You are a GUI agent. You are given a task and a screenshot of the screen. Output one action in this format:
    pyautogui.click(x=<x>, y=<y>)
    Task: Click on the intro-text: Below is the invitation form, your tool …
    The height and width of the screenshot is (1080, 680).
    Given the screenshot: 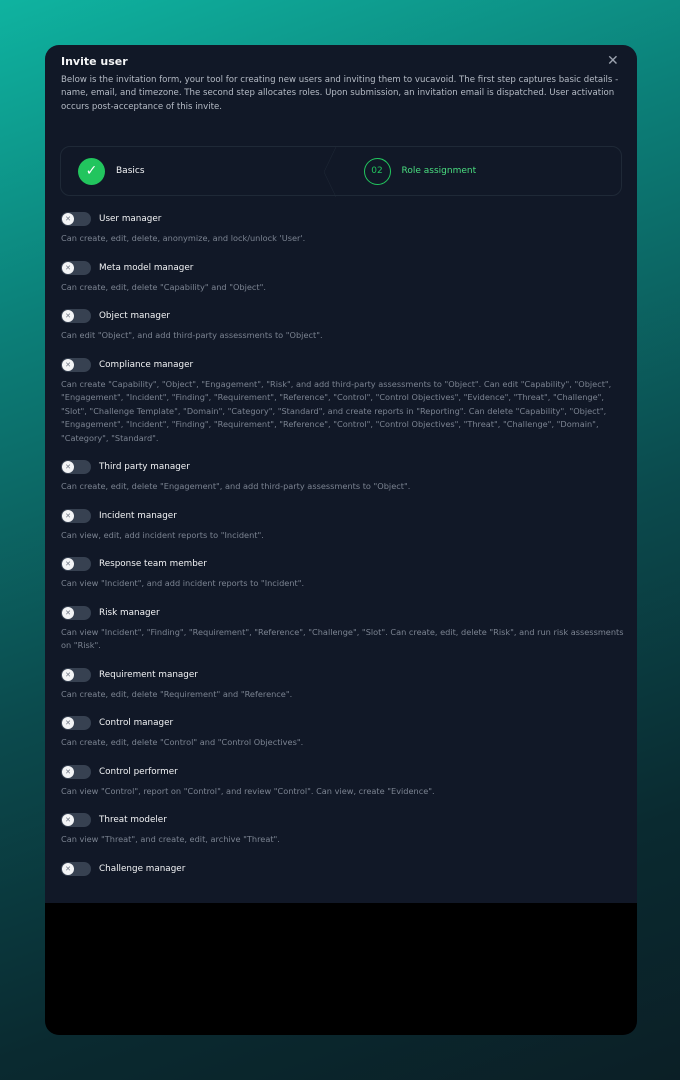 What is the action you would take?
    pyautogui.click(x=340, y=93)
    